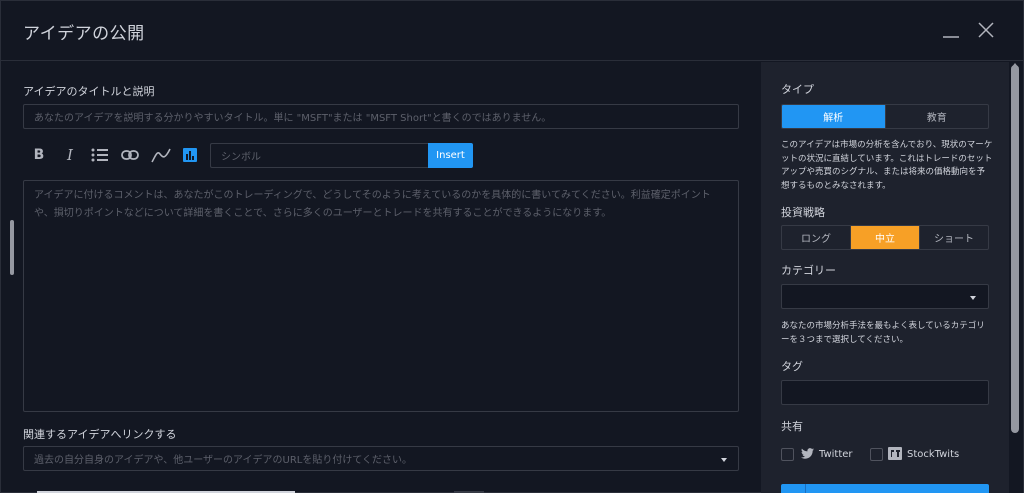 The width and height of the screenshot is (1024, 493). I want to click on link-icon, so click(130, 155).